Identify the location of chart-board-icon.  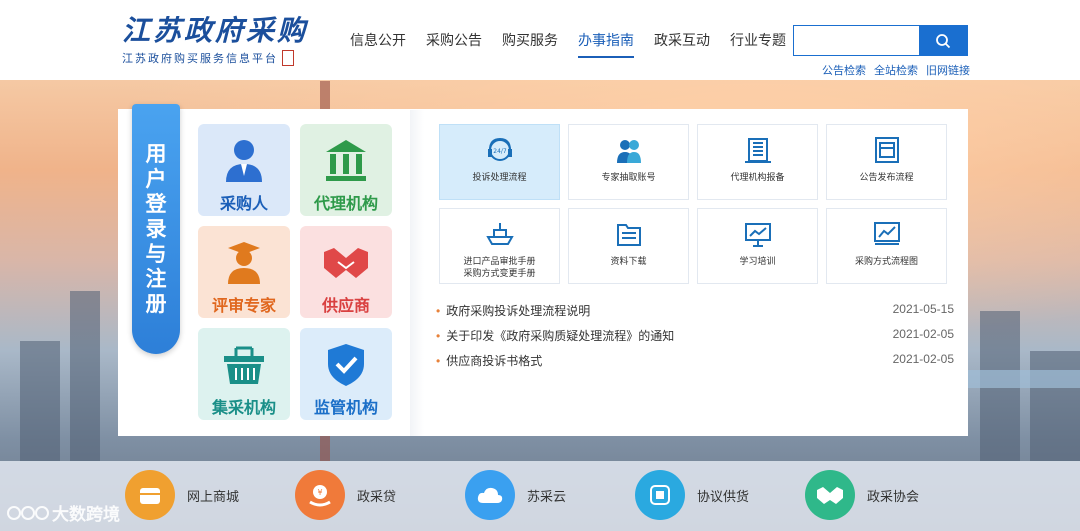
(887, 234).